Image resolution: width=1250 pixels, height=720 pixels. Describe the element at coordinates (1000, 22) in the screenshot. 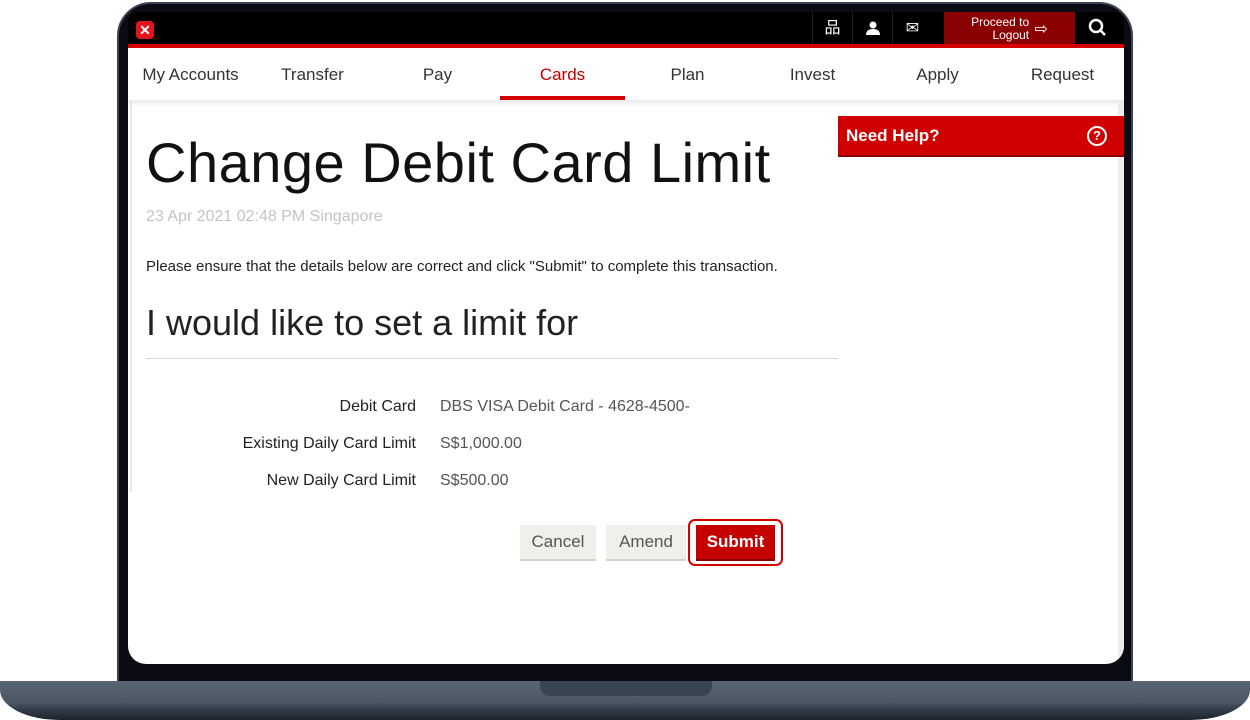

I see `logout-label-line1: Proceed to` at that location.